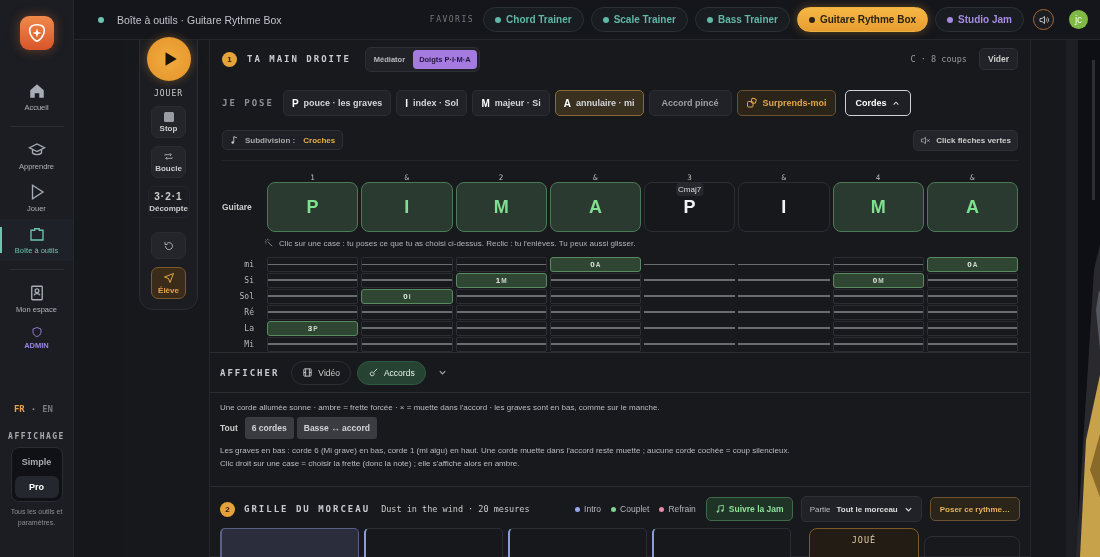 This screenshot has width=1100, height=557. I want to click on stop-icon, so click(168, 116).